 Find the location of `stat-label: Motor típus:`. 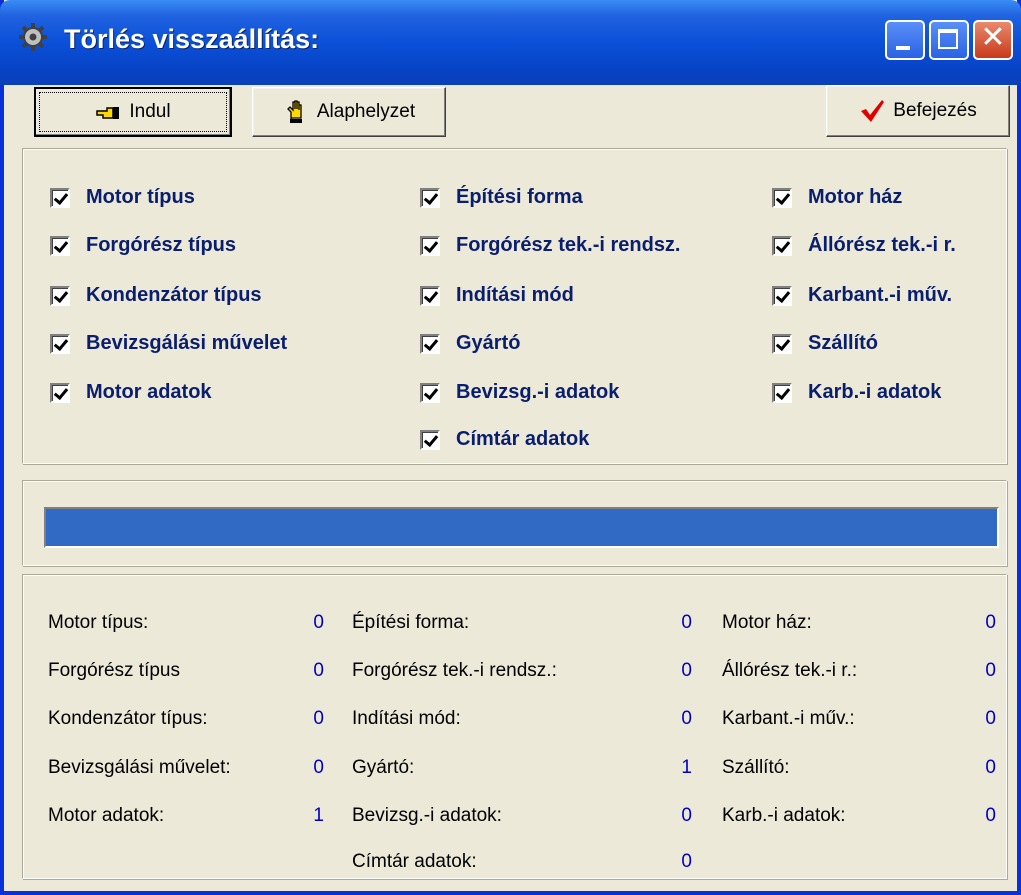

stat-label: Motor típus: is located at coordinates (98, 622).